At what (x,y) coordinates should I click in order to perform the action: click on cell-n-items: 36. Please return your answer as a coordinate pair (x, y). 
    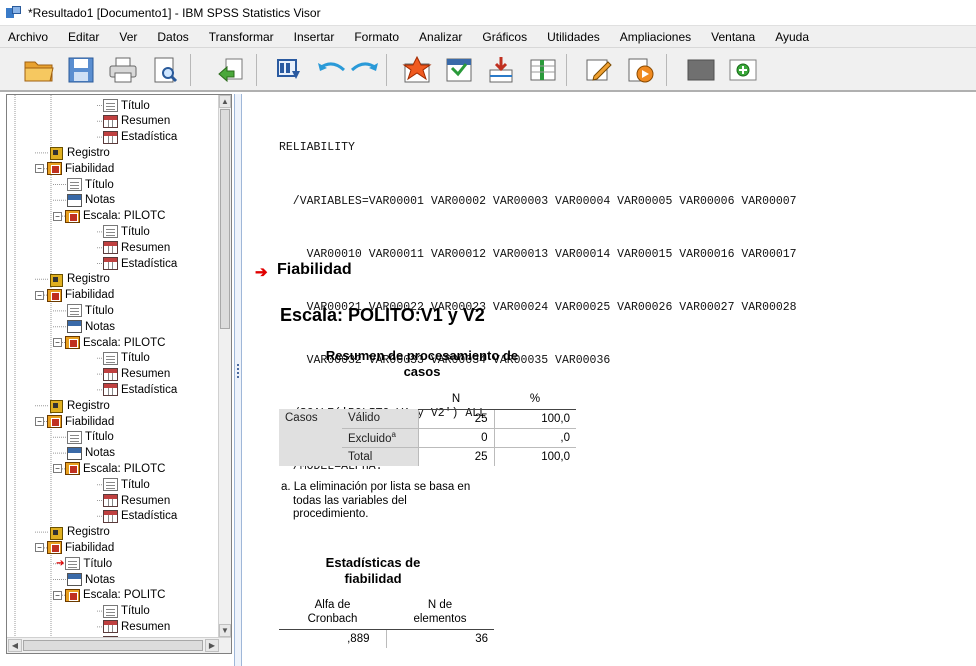
    Looking at the image, I should click on (439, 638).